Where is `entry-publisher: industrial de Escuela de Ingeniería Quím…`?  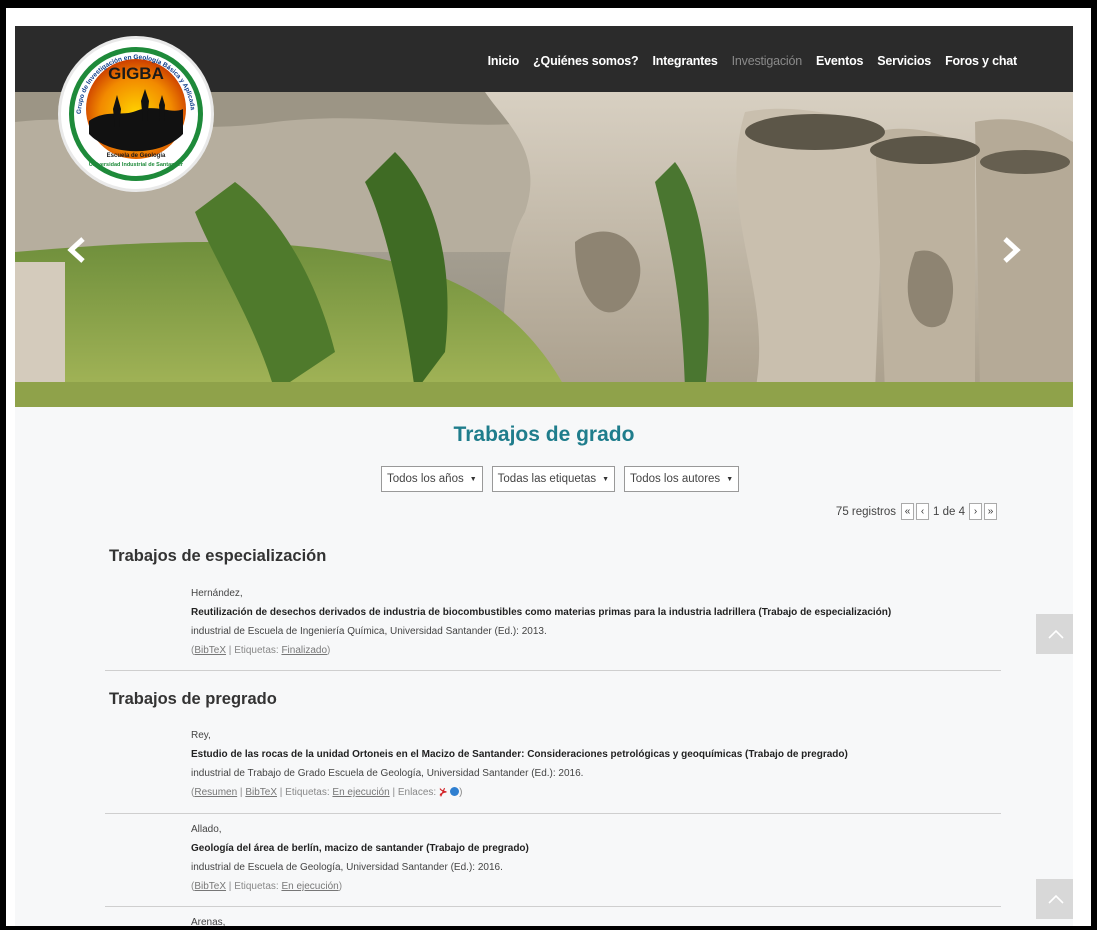 entry-publisher: industrial de Escuela de Ingeniería Quím… is located at coordinates (369, 631).